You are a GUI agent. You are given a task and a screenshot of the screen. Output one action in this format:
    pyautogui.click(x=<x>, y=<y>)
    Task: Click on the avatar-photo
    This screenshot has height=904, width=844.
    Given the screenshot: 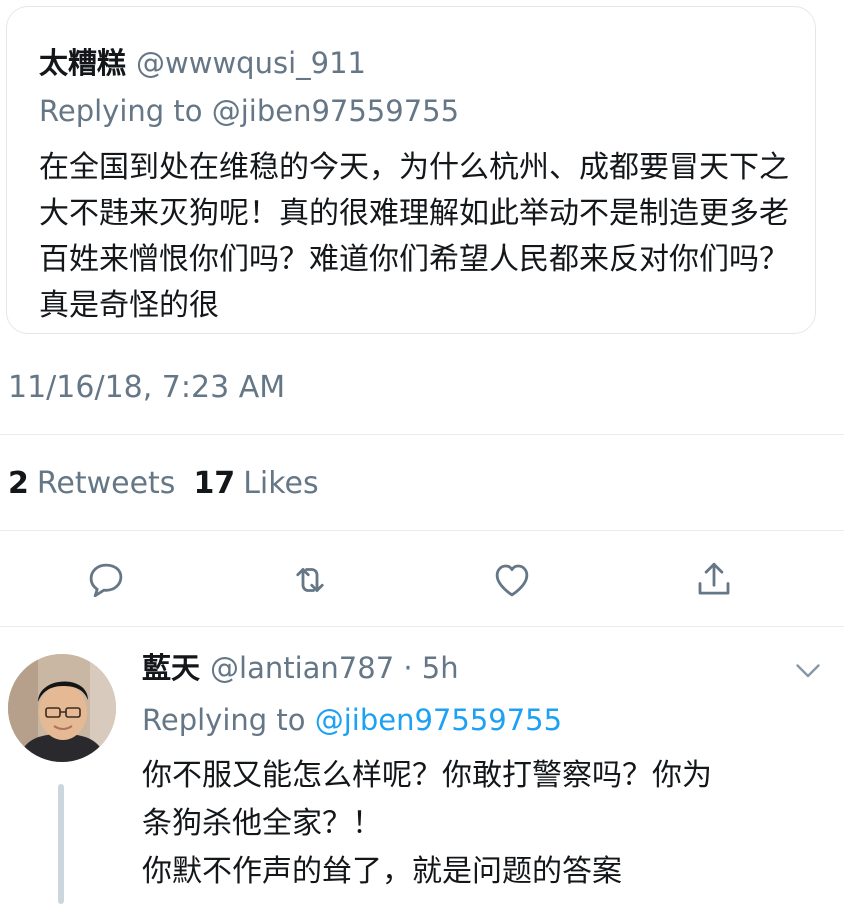 What is the action you would take?
    pyautogui.click(x=62, y=708)
    